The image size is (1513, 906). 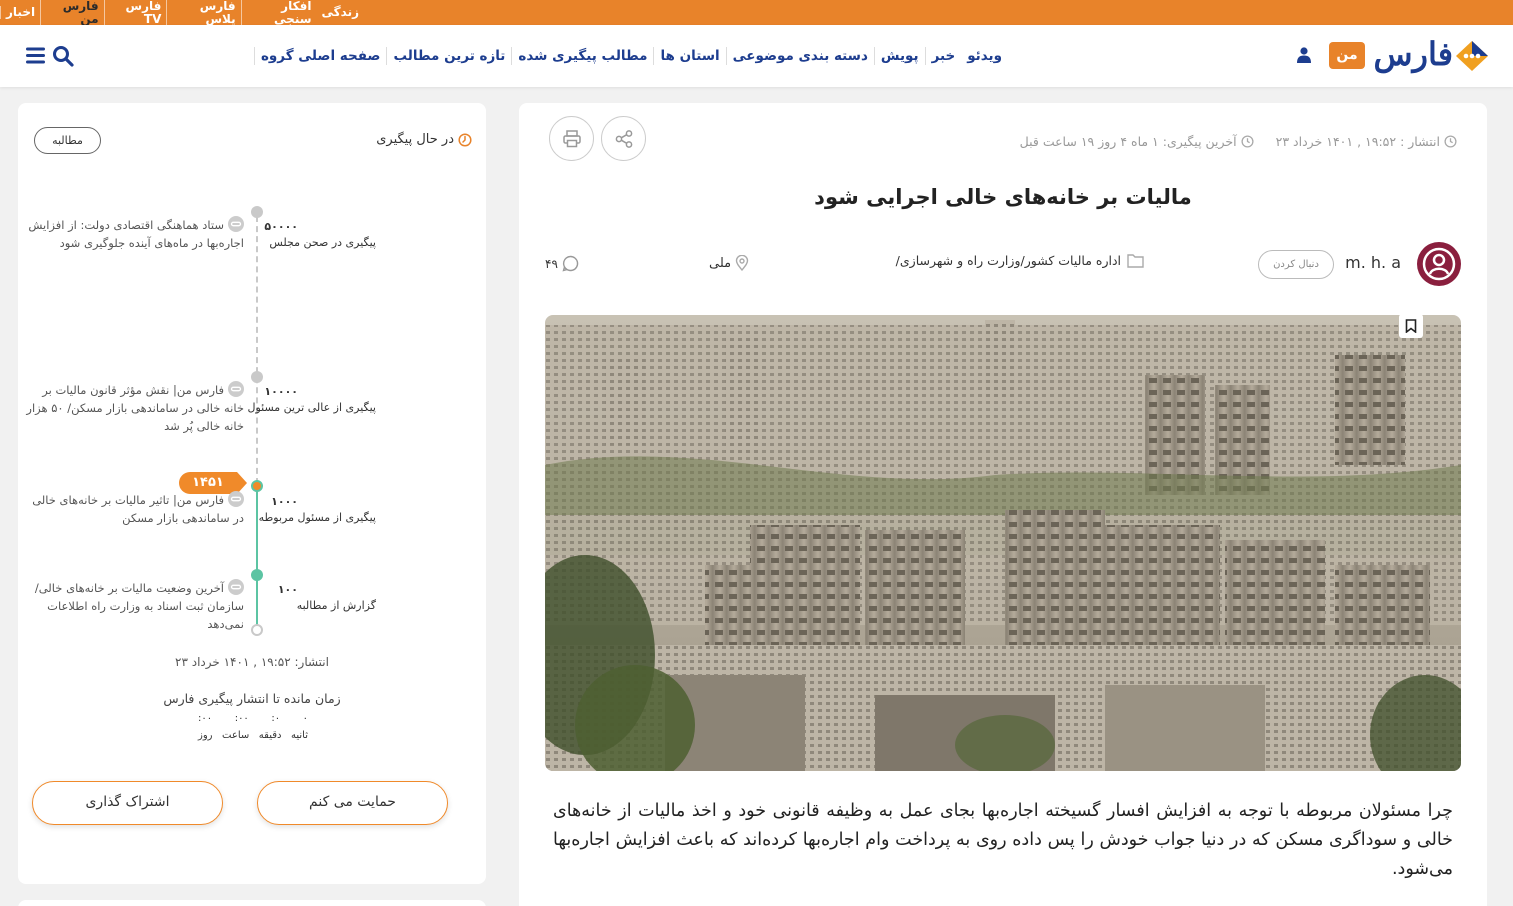 I want to click on top-link-news: اخبار, so click(x=20, y=12).